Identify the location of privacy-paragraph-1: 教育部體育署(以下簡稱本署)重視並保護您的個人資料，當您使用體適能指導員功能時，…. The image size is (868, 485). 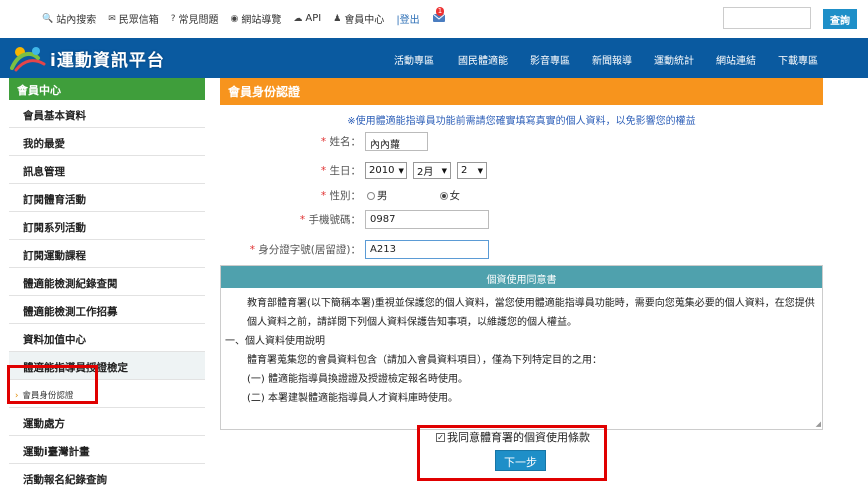
(531, 313).